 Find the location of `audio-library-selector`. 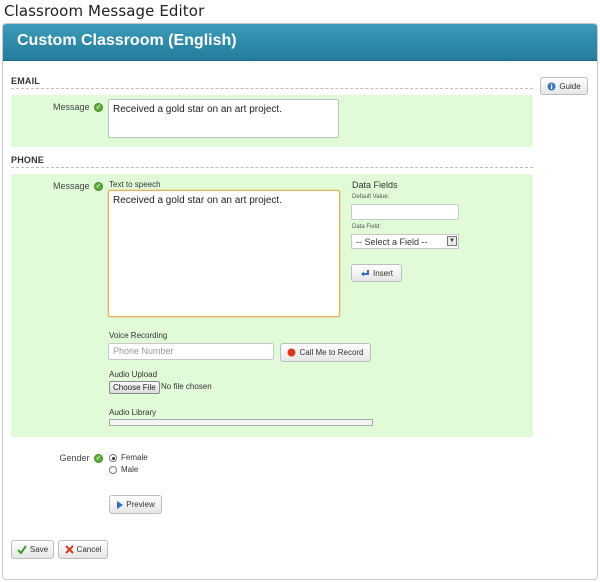

audio-library-selector is located at coordinates (241, 422).